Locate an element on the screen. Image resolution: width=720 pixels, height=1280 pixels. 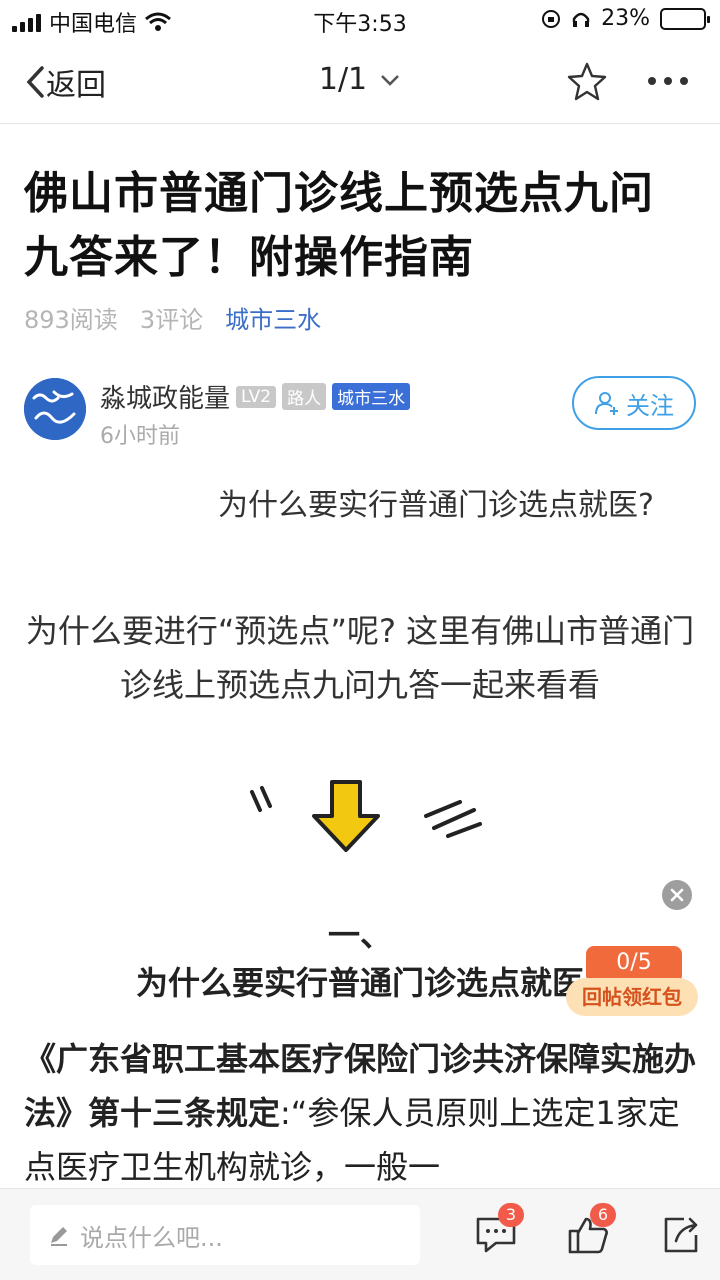
comment-badge: 3 is located at coordinates (511, 1215).